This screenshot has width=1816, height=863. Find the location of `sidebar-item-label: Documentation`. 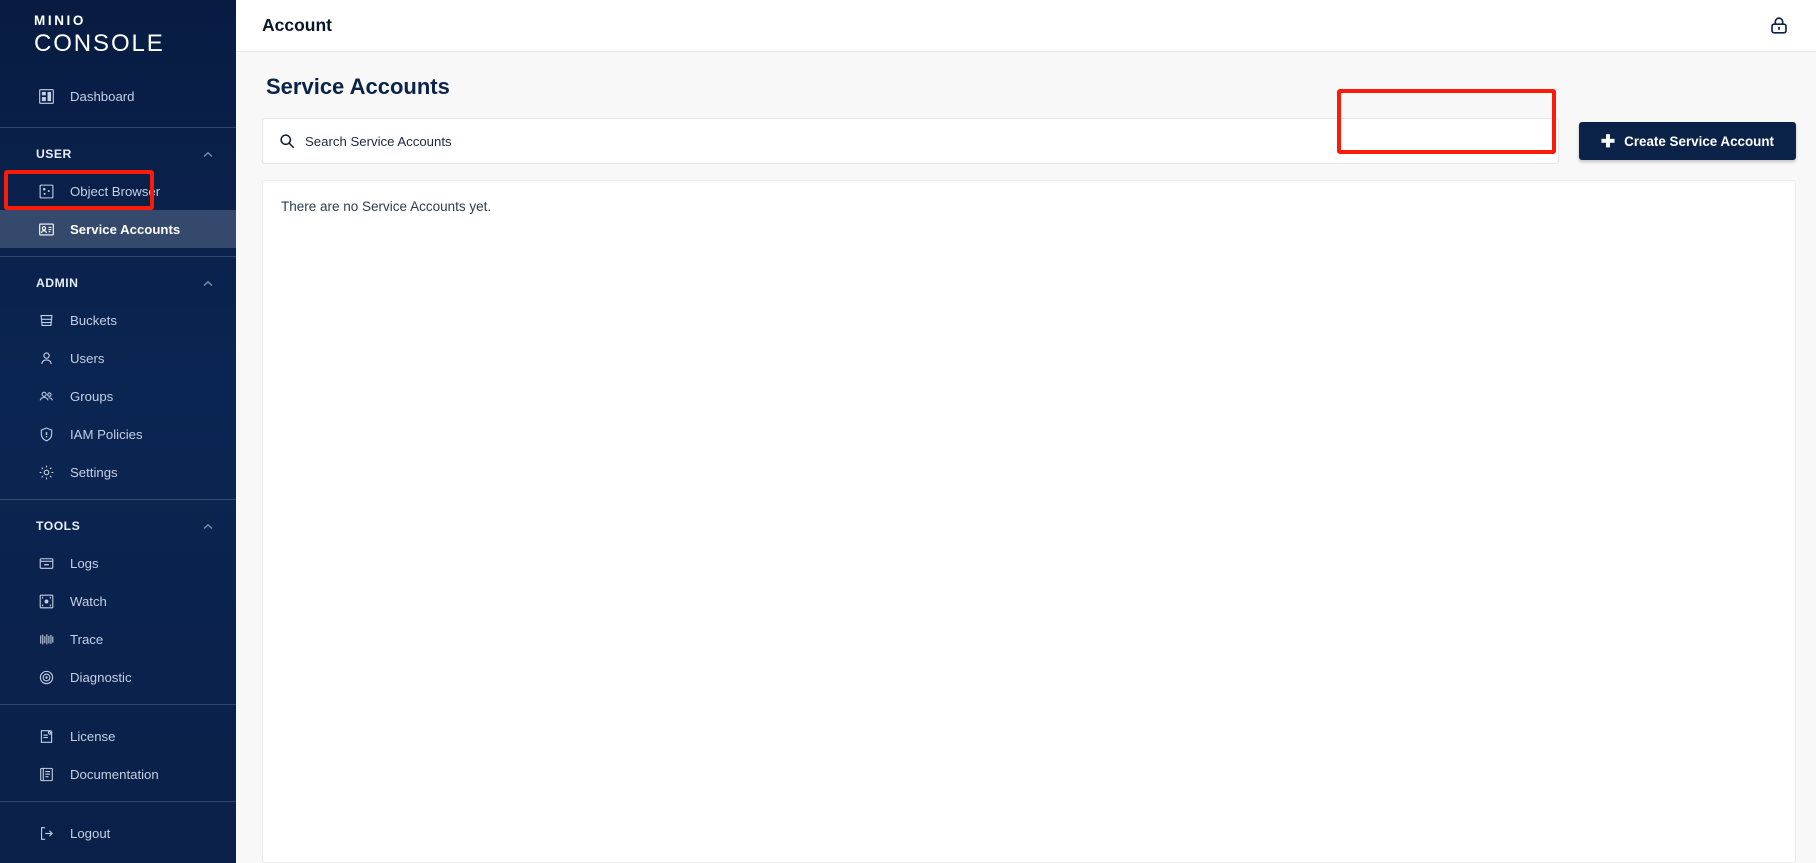

sidebar-item-label: Documentation is located at coordinates (114, 774).